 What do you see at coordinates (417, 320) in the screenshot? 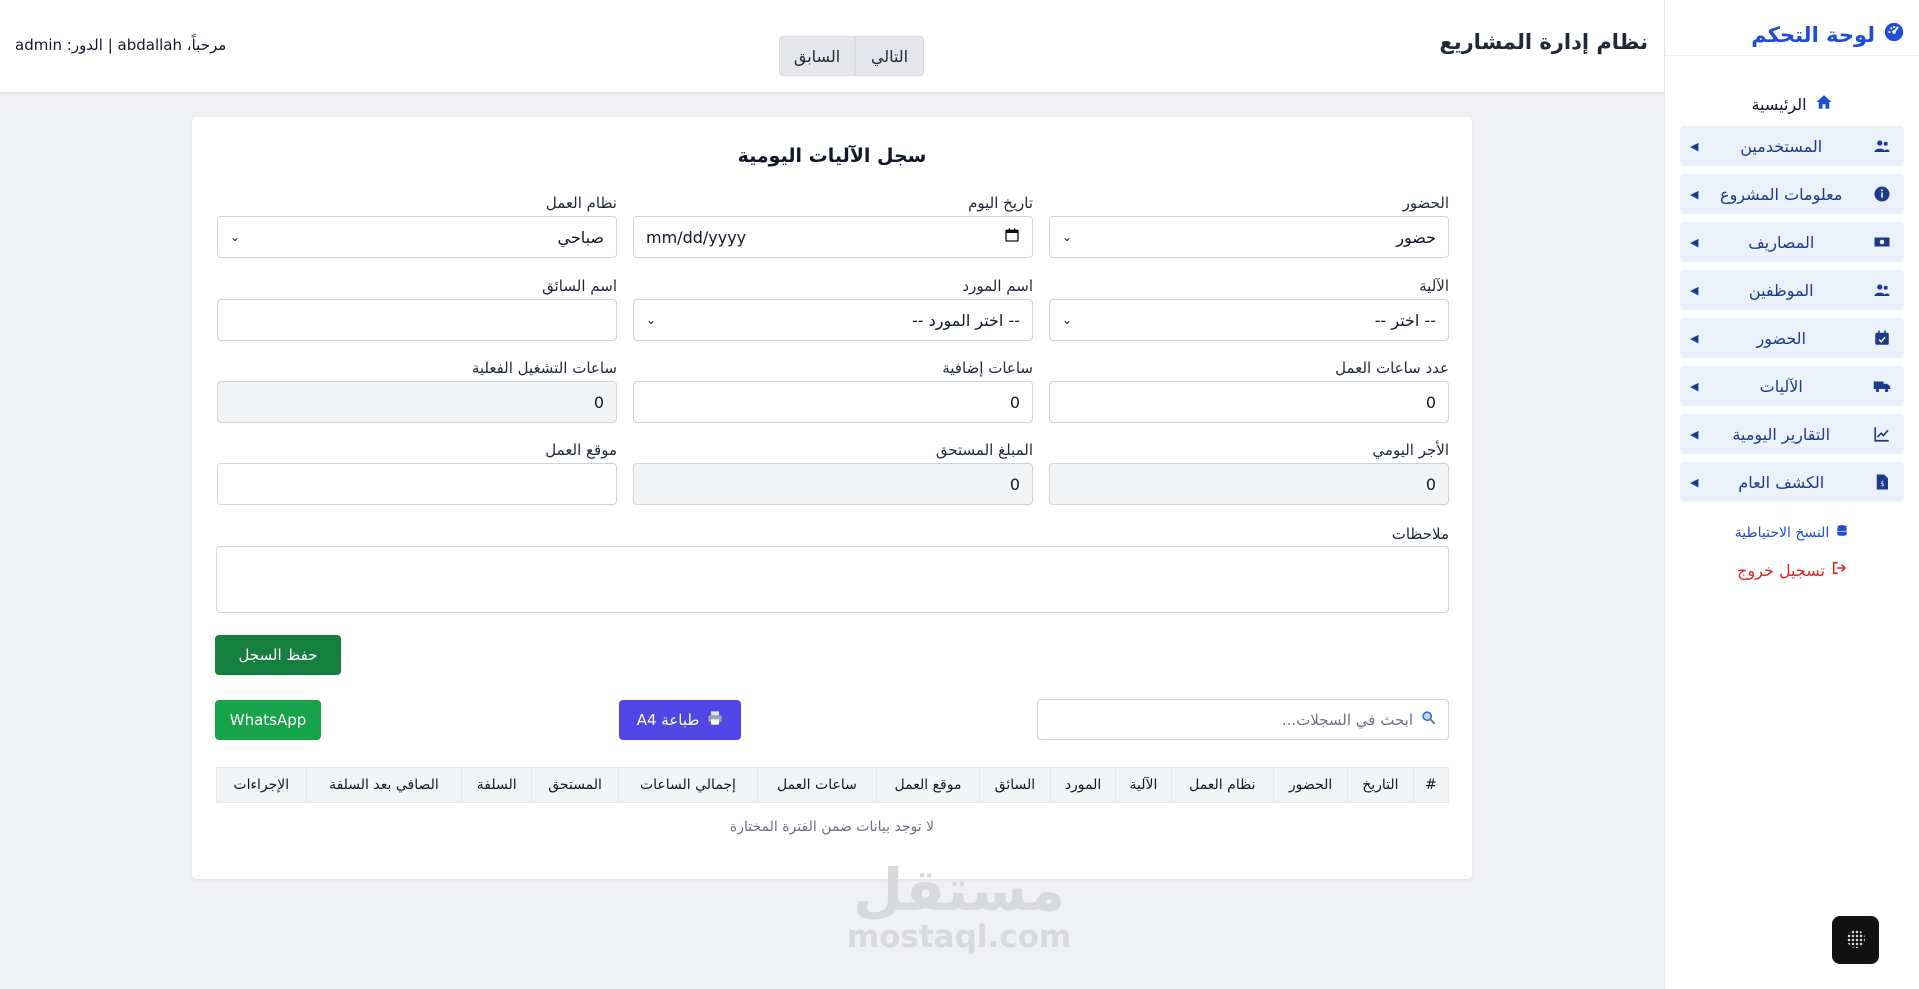
I see `driver-input` at bounding box center [417, 320].